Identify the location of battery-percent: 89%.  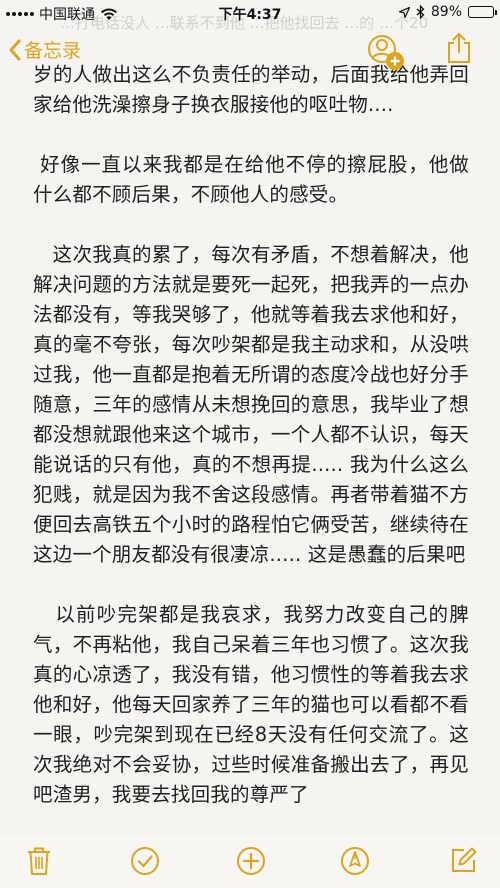
(446, 12).